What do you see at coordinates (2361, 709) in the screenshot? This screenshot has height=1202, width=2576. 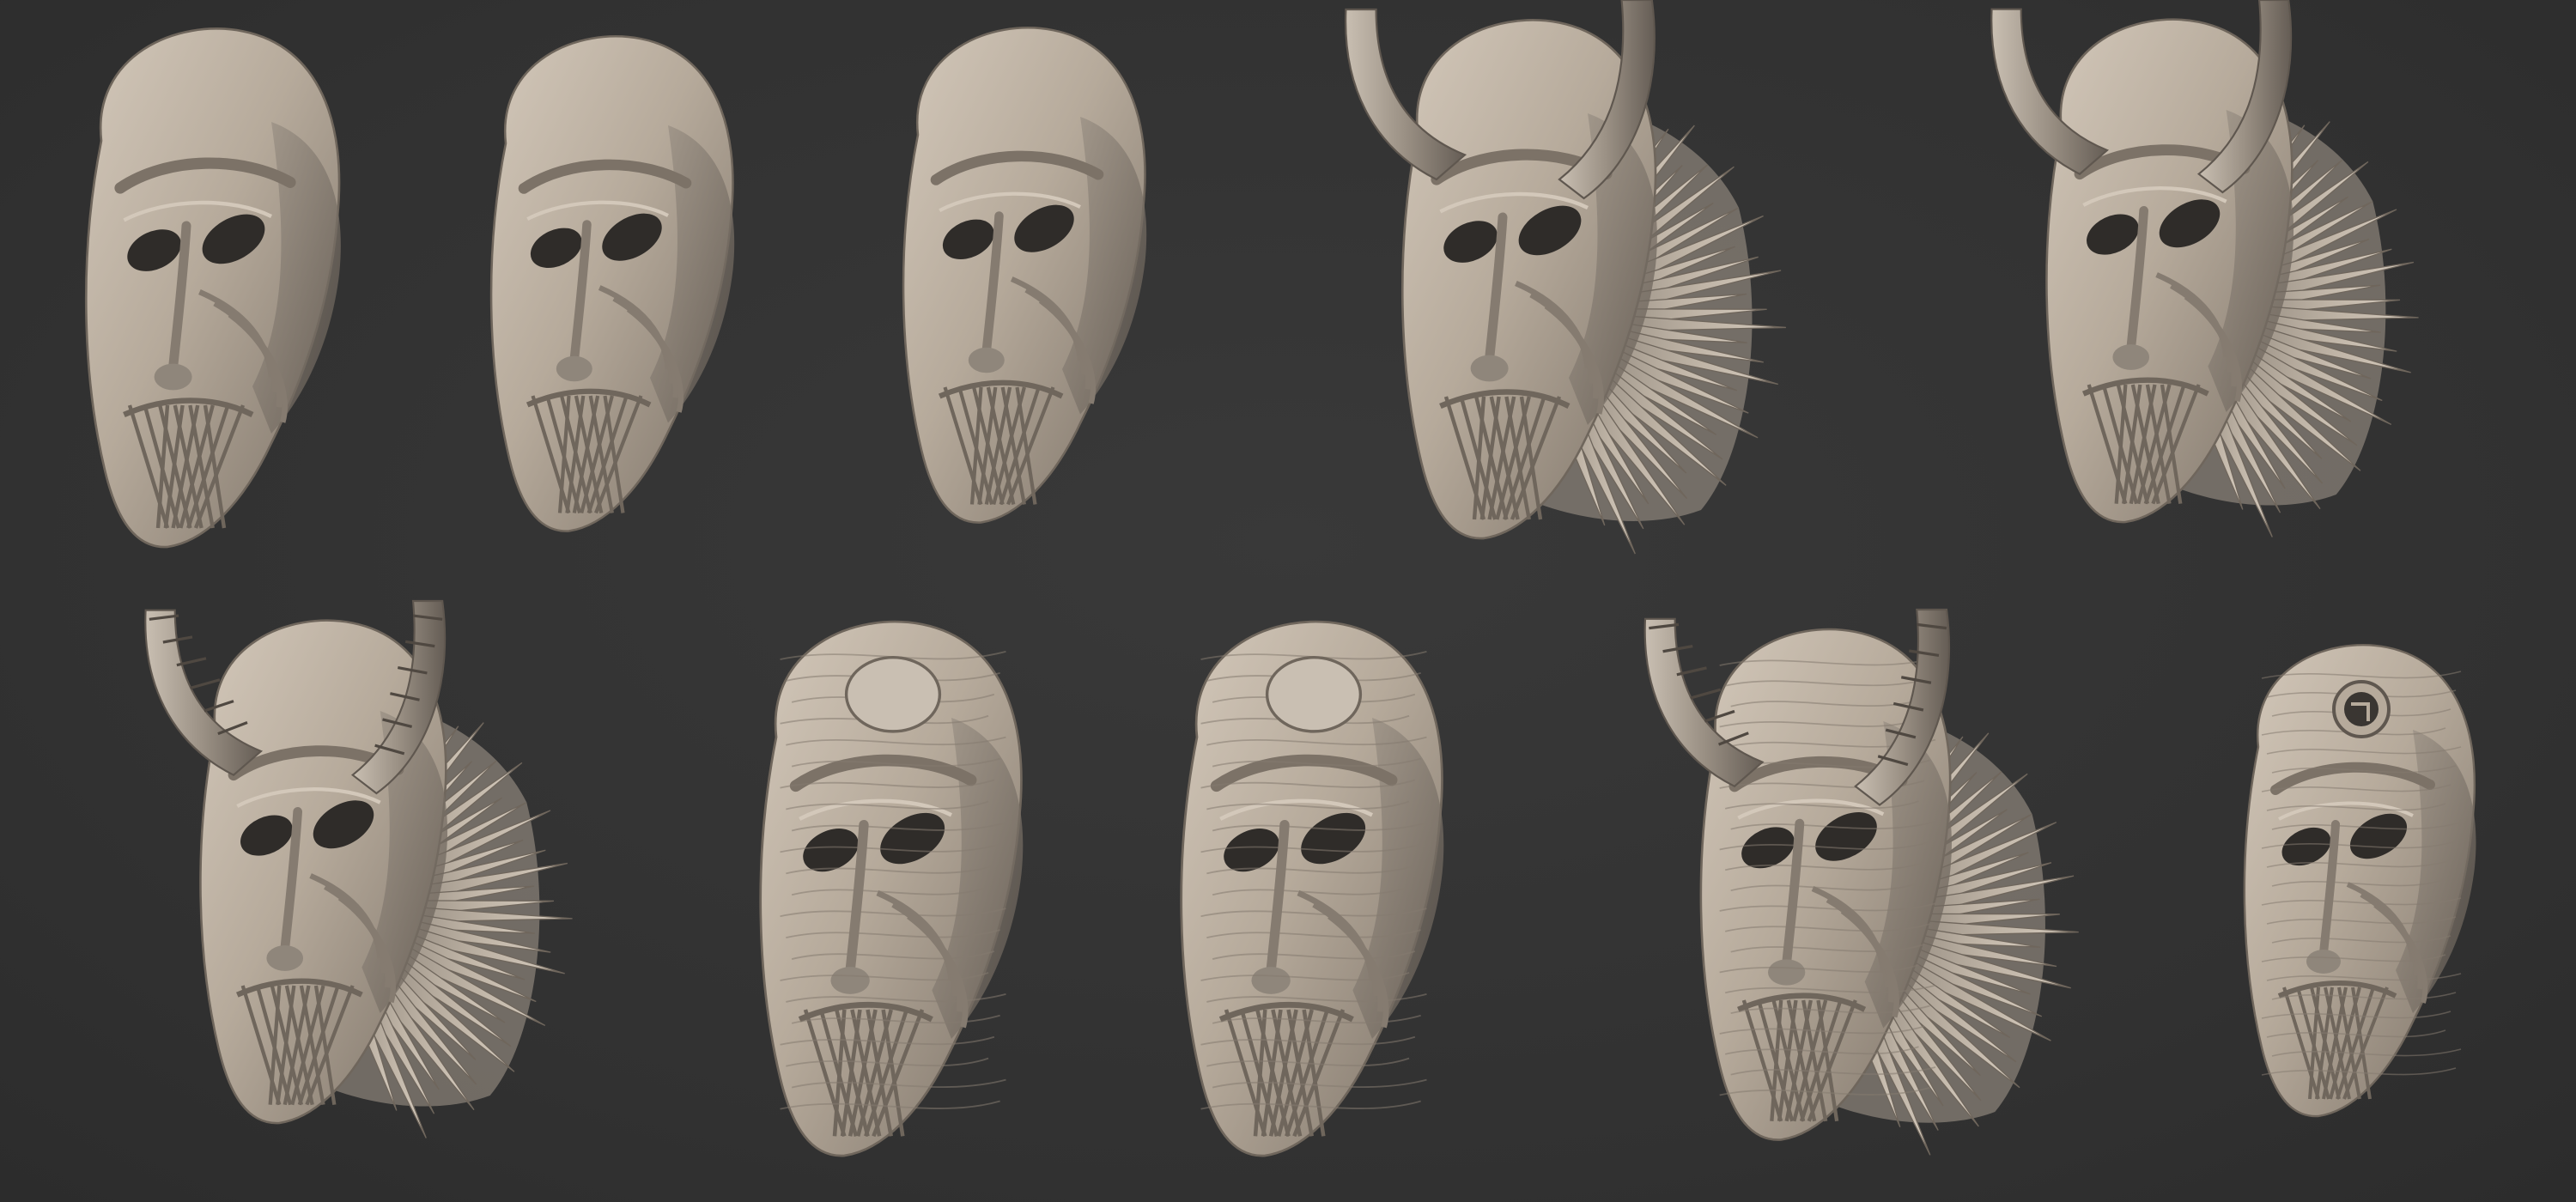 I see `forehead-socket` at bounding box center [2361, 709].